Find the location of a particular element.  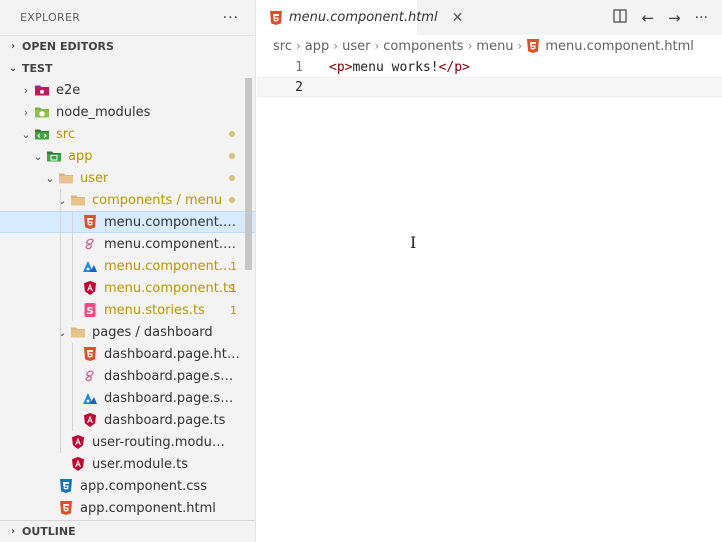

tree-item: menu.component.ts 1 is located at coordinates (127, 288).